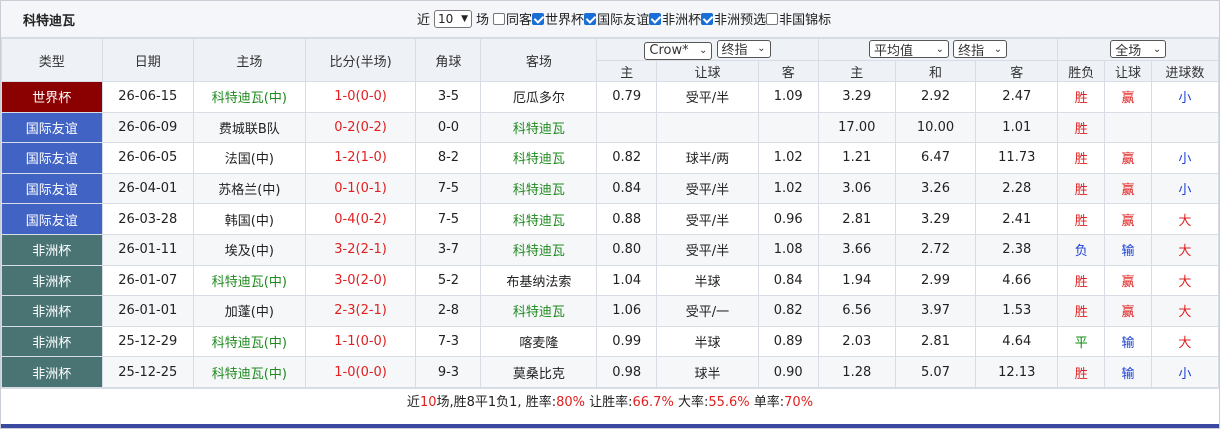 This screenshot has height=429, width=1220. Describe the element at coordinates (360, 372) in the screenshot. I see `score-cell: 1-0(0-0)` at that location.